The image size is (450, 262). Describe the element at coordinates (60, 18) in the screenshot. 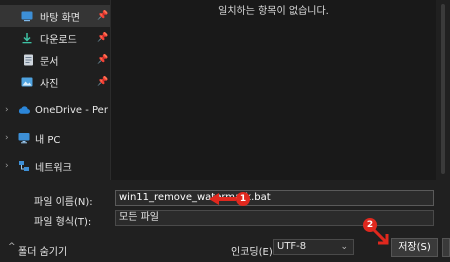

I see `nav-item-label: 바탕 화면` at that location.